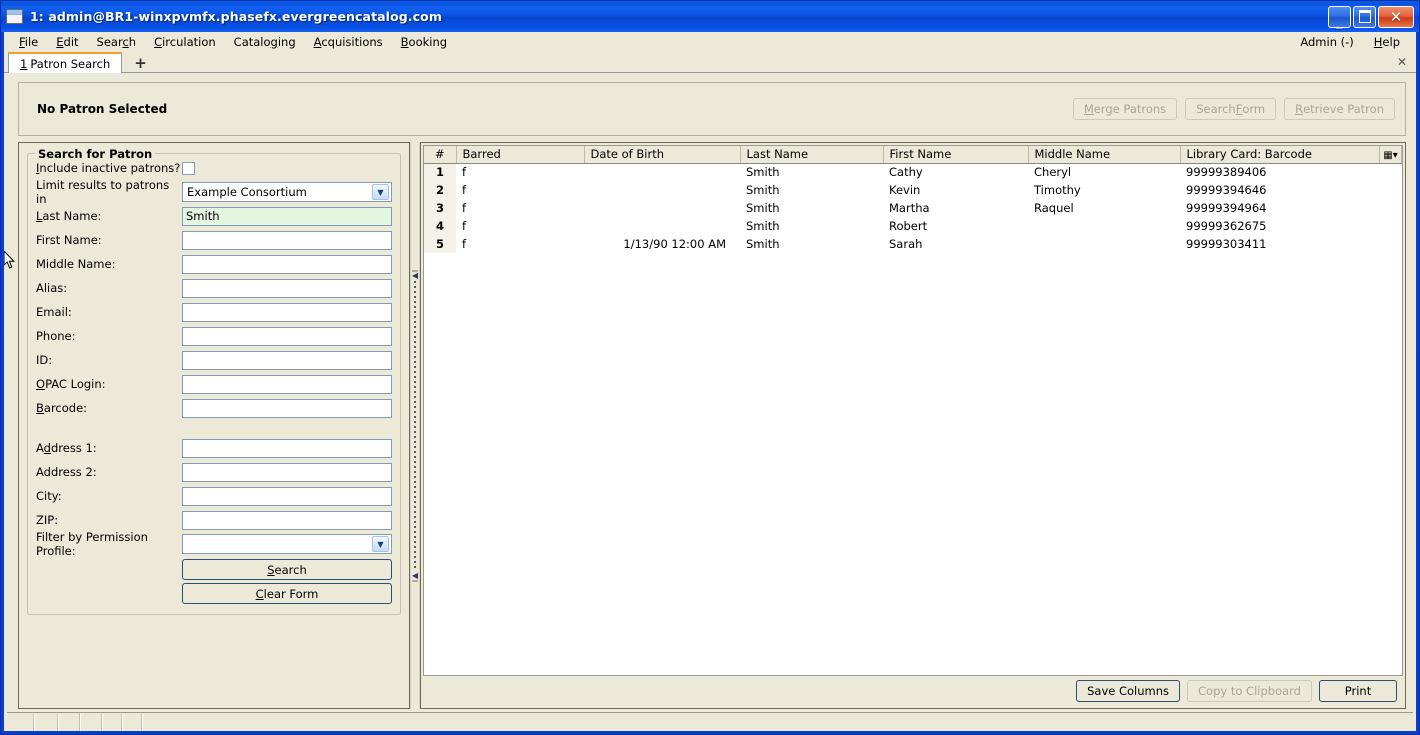 The height and width of the screenshot is (735, 1420). I want to click on clear-form-button: Clear Form, so click(287, 593).